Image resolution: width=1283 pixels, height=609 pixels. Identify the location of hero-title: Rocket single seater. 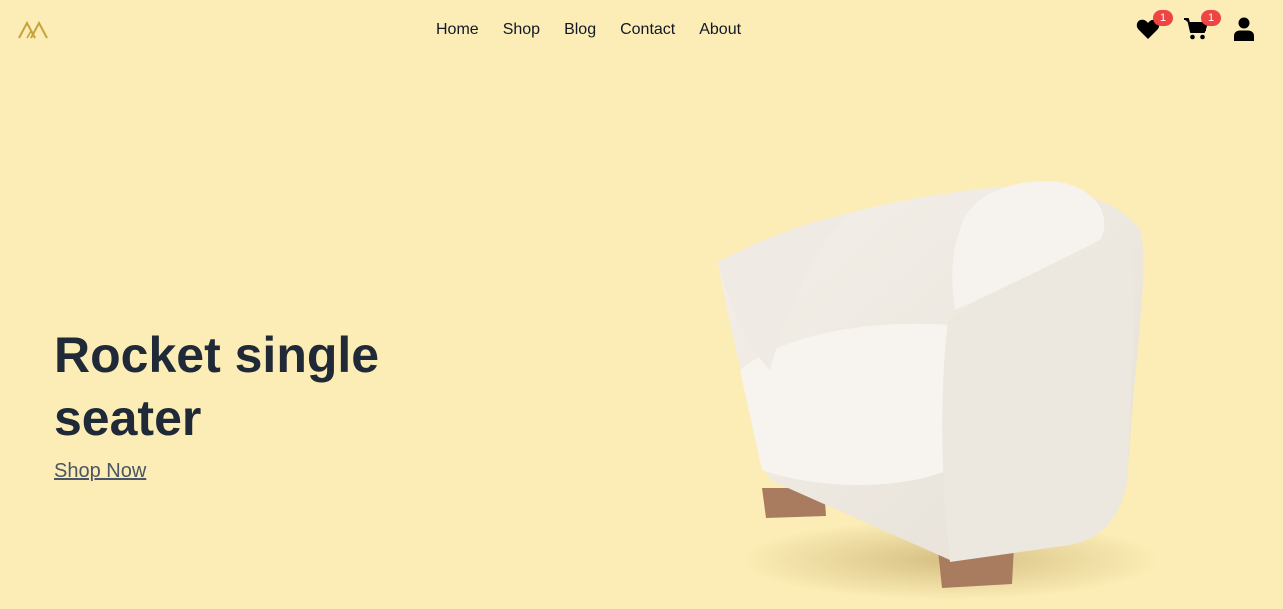
(217, 386).